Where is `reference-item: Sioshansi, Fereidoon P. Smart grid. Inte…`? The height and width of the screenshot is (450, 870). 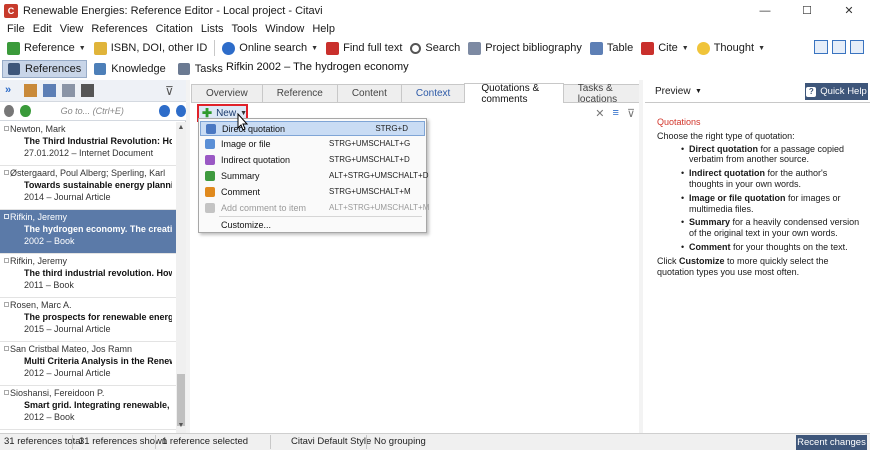
reference-item: Sioshansi, Fereidoon P. Smart grid. Inte… is located at coordinates (88, 408).